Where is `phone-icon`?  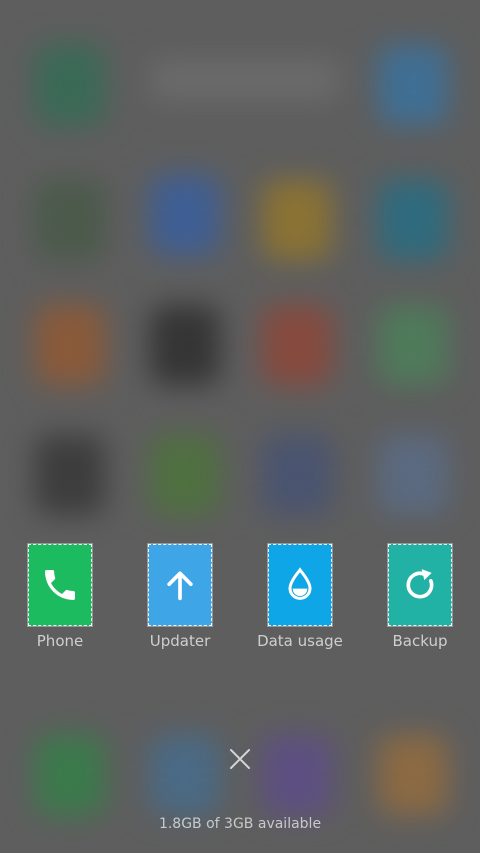 phone-icon is located at coordinates (60, 585).